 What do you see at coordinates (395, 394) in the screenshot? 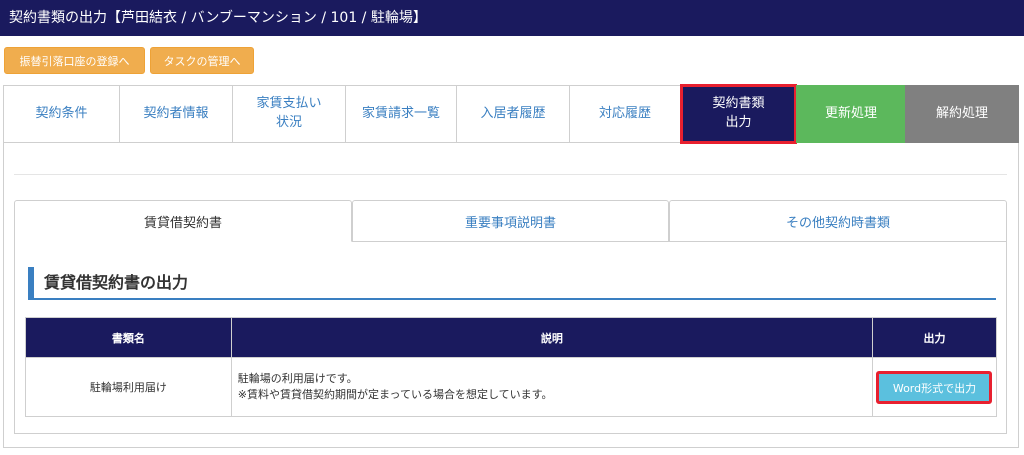
I see `description-note: ※賃料や賃貸借契約期間が定まっている場合を想定しています。` at bounding box center [395, 394].